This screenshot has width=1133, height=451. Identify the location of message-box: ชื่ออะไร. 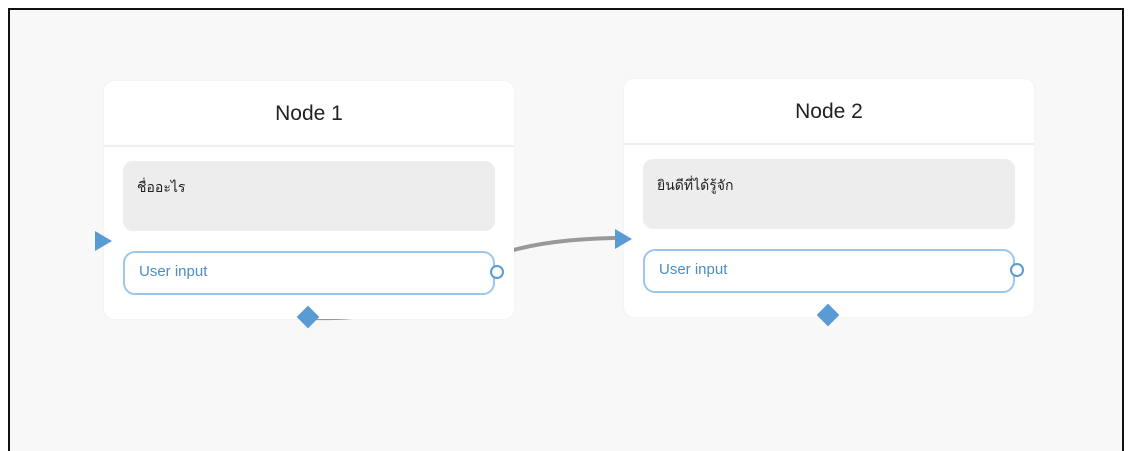
(309, 196).